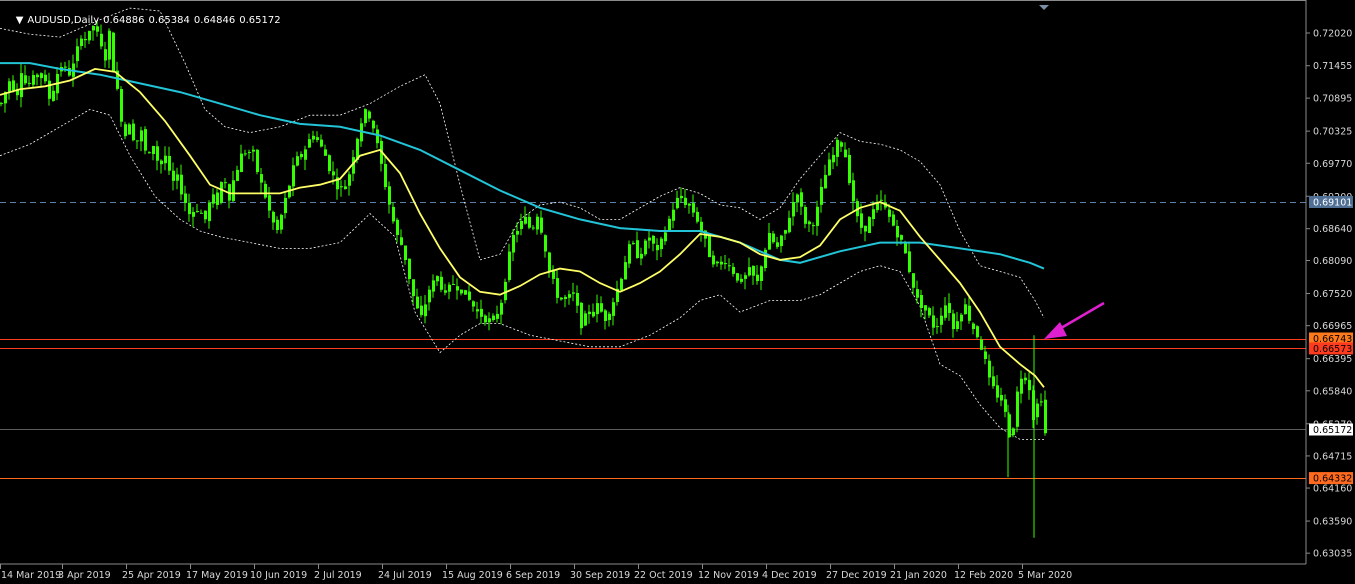 The image size is (1355, 584). Describe the element at coordinates (1332, 66) in the screenshot. I see `price-tick-label: 0.71455` at that location.